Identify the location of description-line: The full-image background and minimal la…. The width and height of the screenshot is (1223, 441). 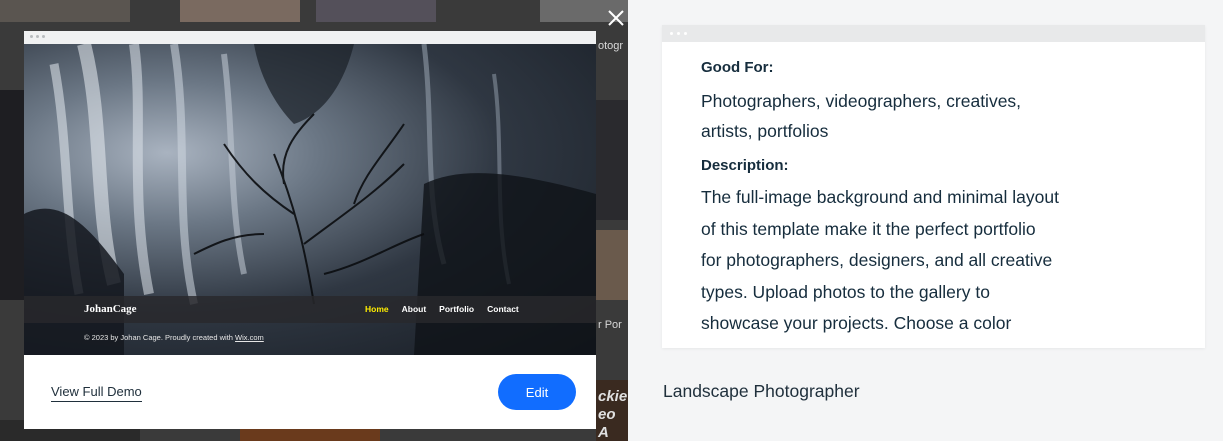
(880, 197).